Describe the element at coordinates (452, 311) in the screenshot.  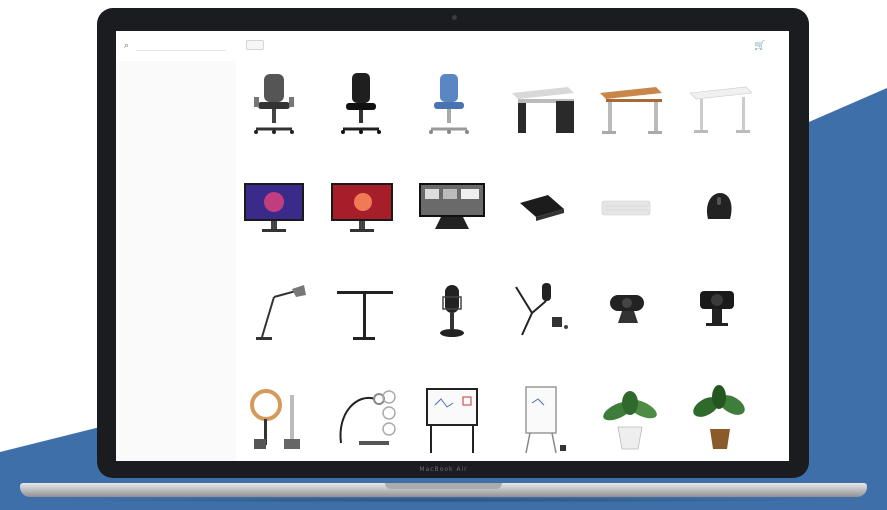
I see `microphone-icon` at that location.